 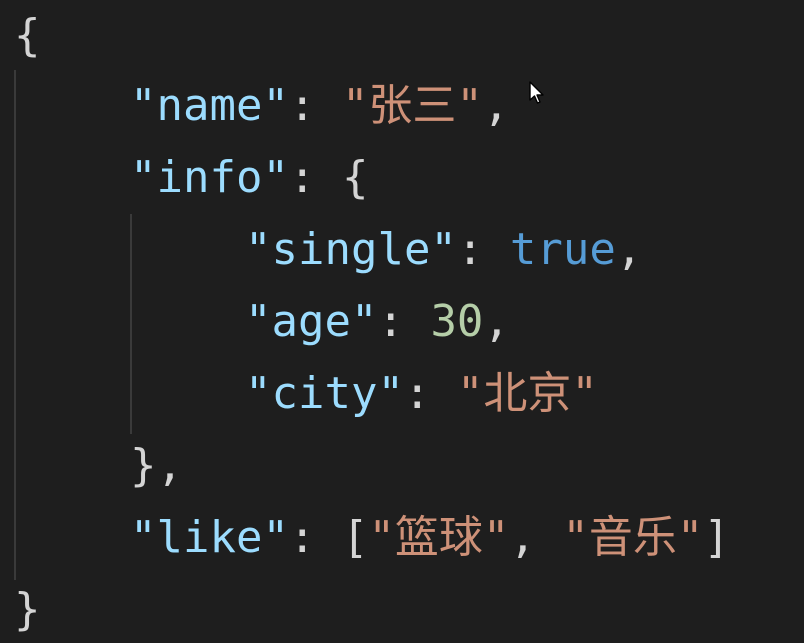 I want to click on code-line-4: "single": true,, so click(x=443, y=250).